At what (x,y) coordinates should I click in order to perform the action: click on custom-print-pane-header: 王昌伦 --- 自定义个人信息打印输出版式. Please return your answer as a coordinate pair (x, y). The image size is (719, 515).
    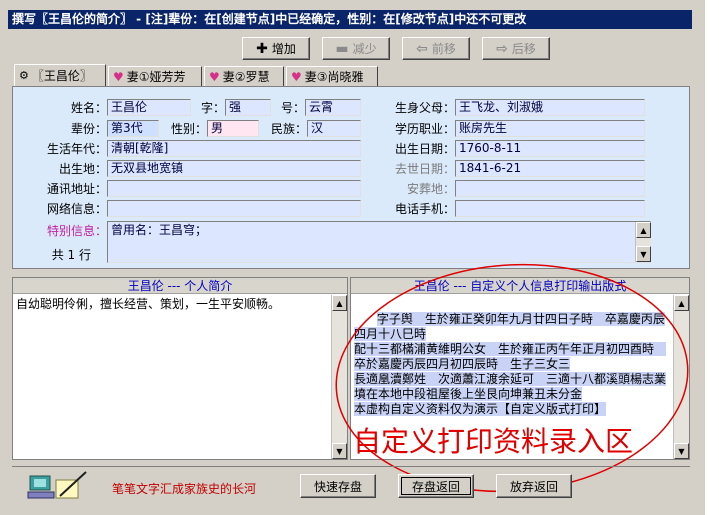
    Looking at the image, I should click on (520, 286).